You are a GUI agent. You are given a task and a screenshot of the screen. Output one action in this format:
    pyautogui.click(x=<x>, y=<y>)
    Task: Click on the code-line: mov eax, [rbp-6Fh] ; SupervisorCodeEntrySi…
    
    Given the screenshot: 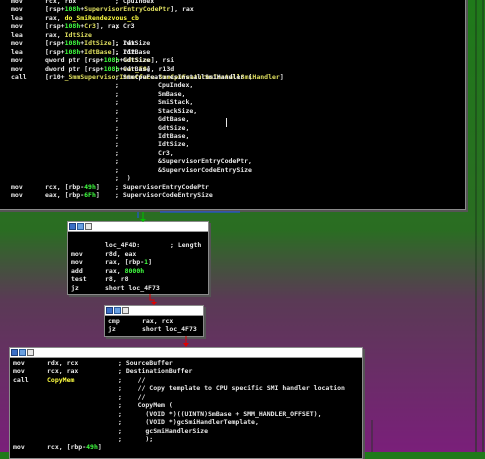 What is the action you would take?
    pyautogui.click(x=238, y=195)
    